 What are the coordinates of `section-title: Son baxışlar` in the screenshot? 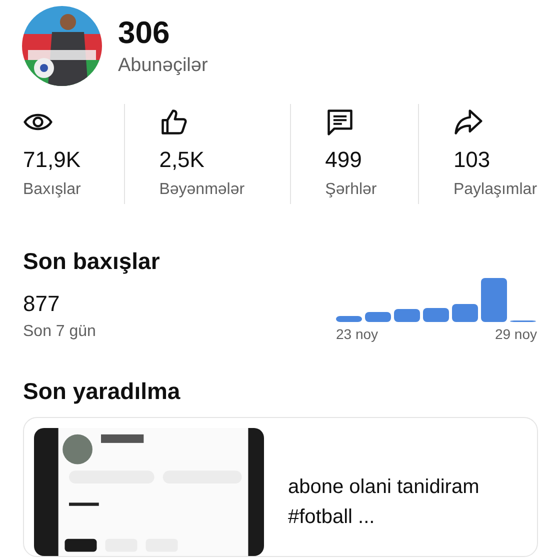 It's located at (91, 261).